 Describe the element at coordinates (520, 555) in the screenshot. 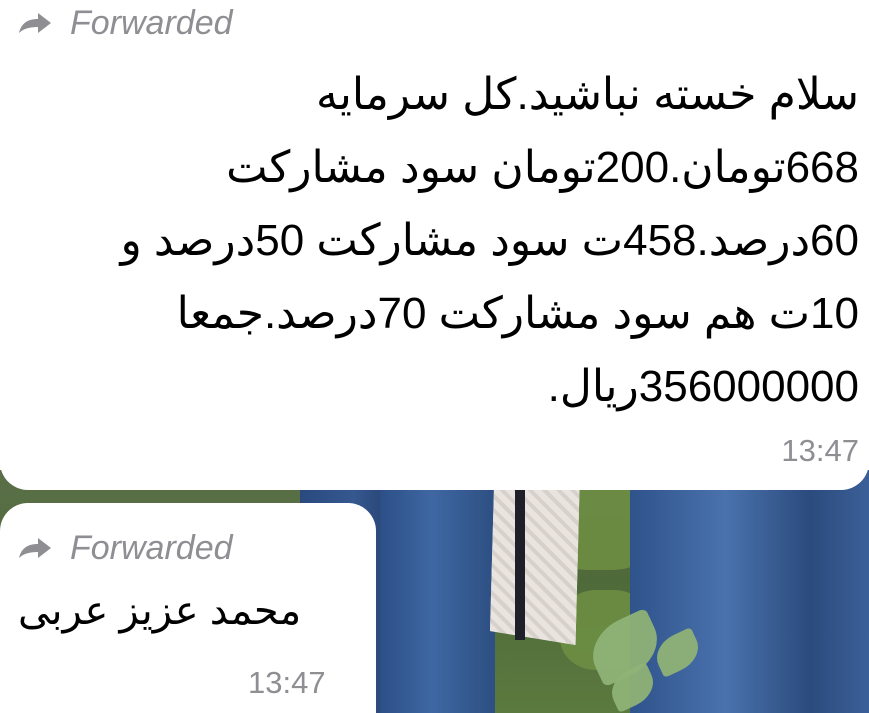

I see `fabric-stripe` at that location.